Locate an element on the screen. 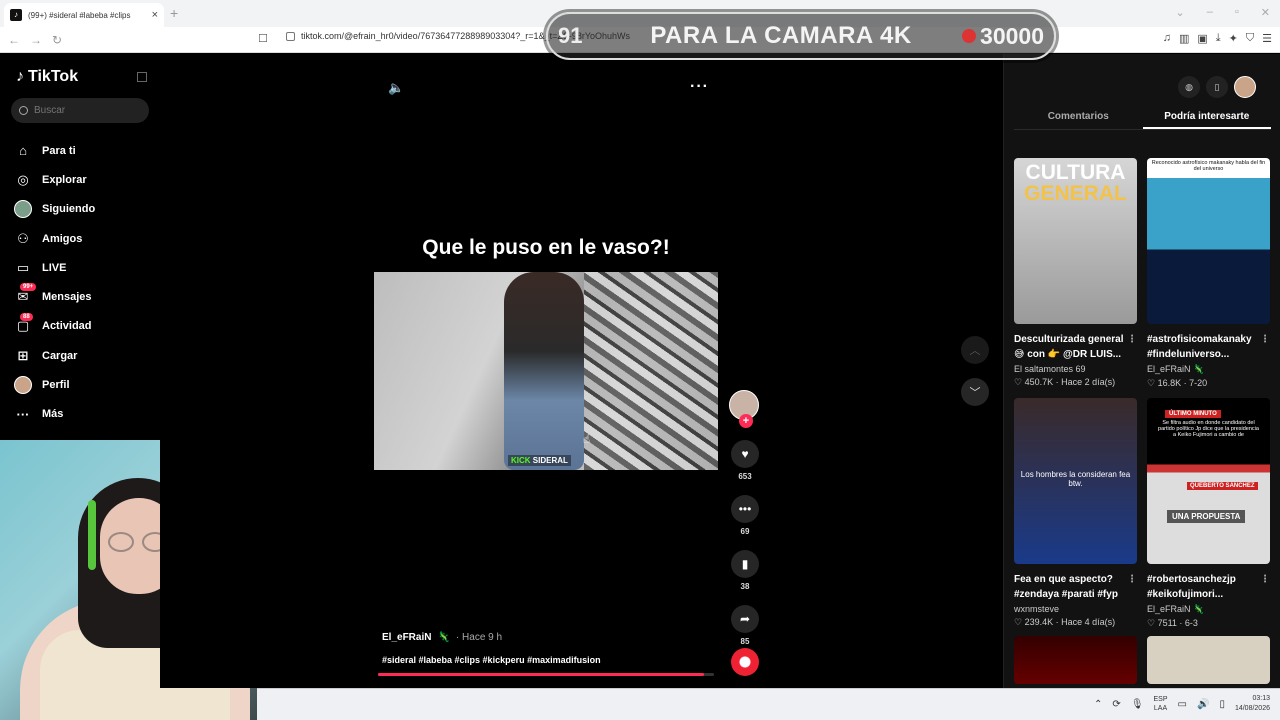 The height and width of the screenshot is (720, 1280). search-input is located at coordinates (84, 110).